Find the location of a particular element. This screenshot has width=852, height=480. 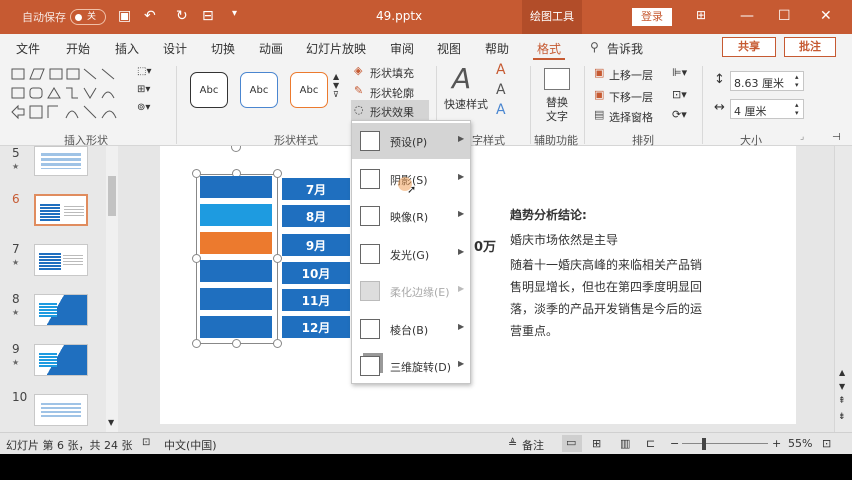

menu-item-soft-edges: 柔化边缘(E) ▶ is located at coordinates (411, 291).